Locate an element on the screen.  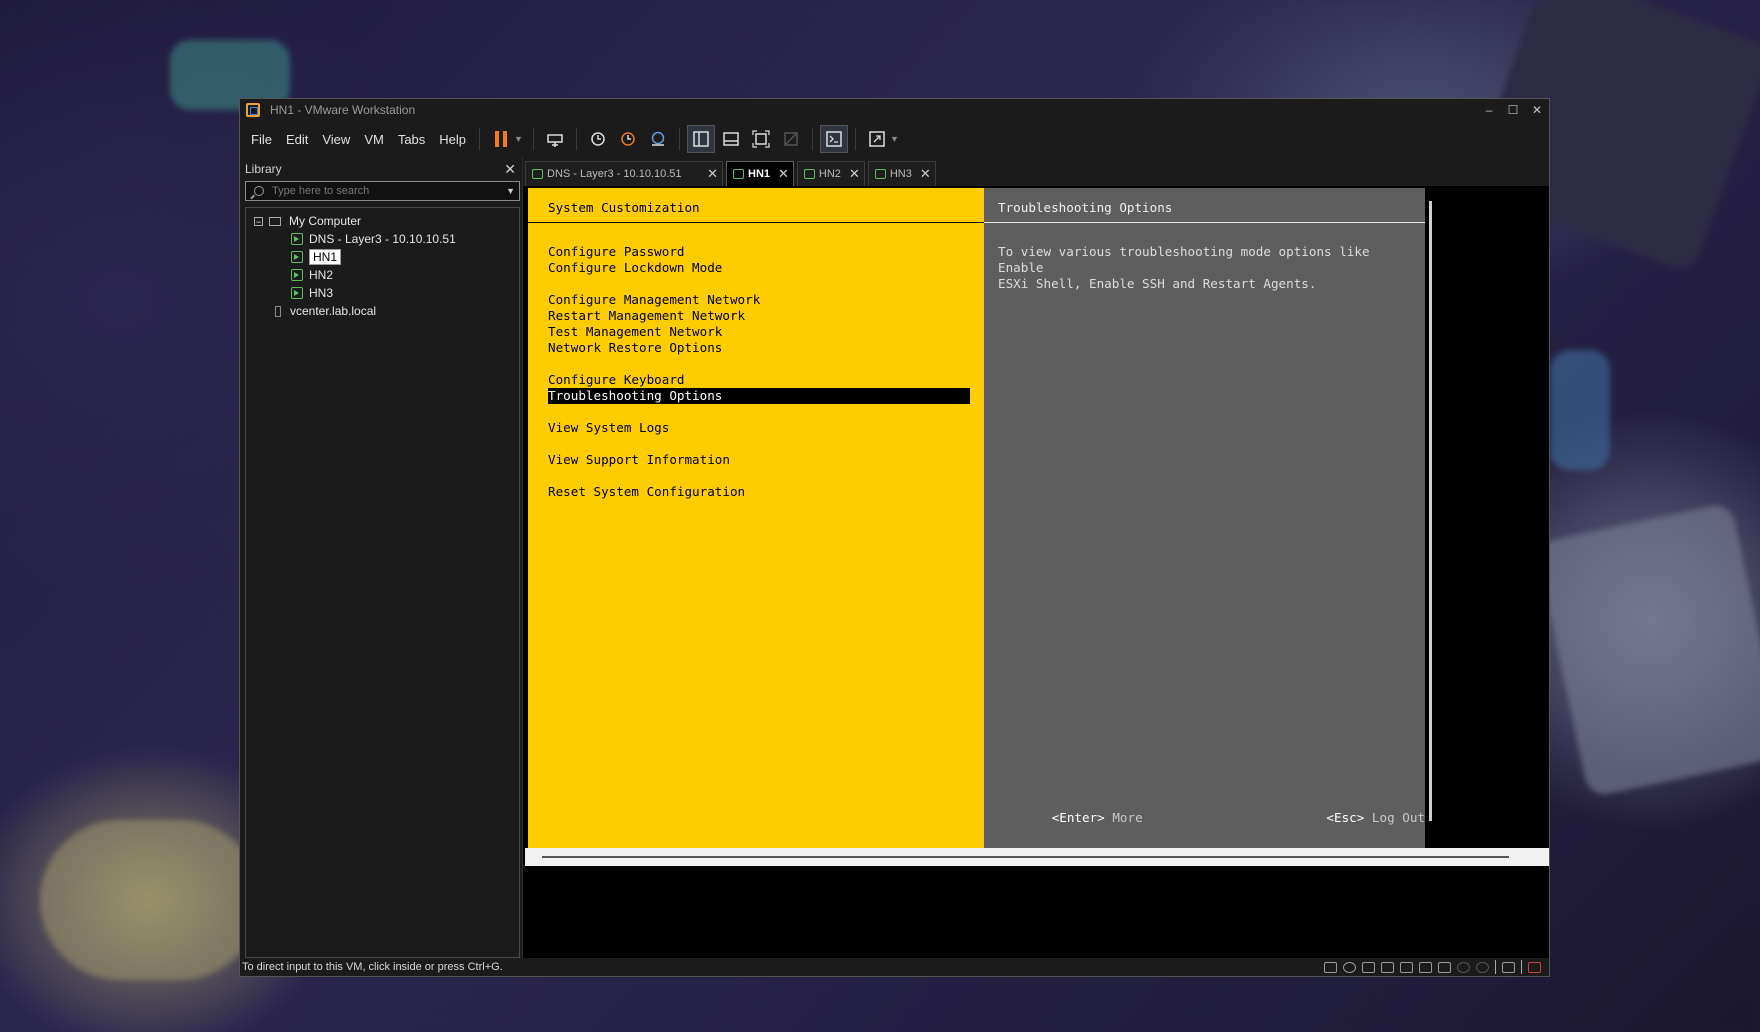
dcui-item-configure-keyboard: Configure Keyboard is located at coordinates (759, 380).